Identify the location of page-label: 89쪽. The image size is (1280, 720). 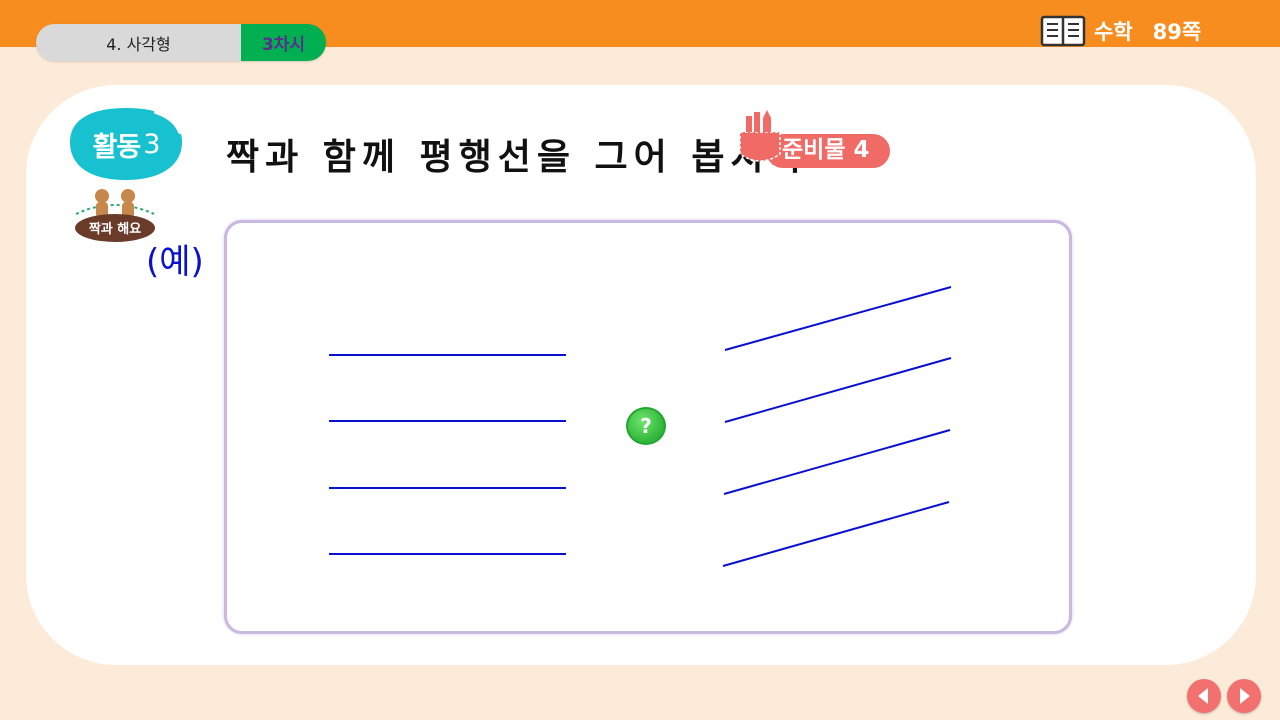
(1177, 32).